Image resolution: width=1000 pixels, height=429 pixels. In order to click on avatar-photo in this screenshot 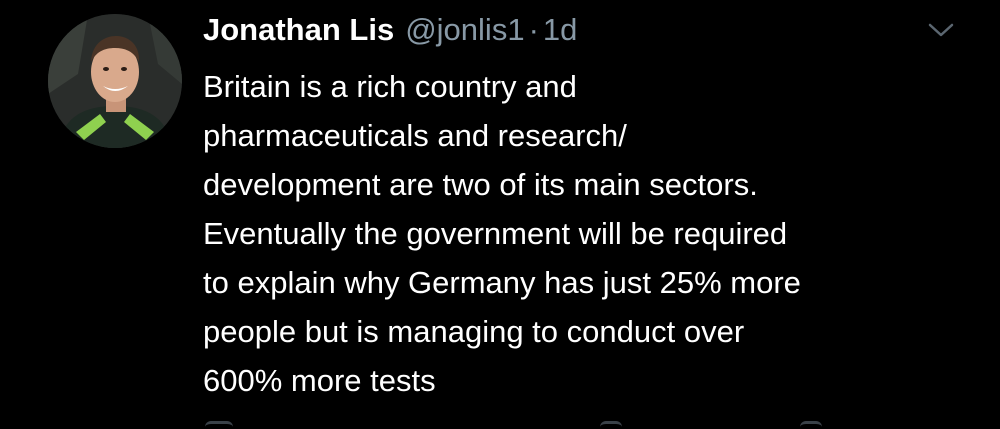, I will do `click(115, 81)`.